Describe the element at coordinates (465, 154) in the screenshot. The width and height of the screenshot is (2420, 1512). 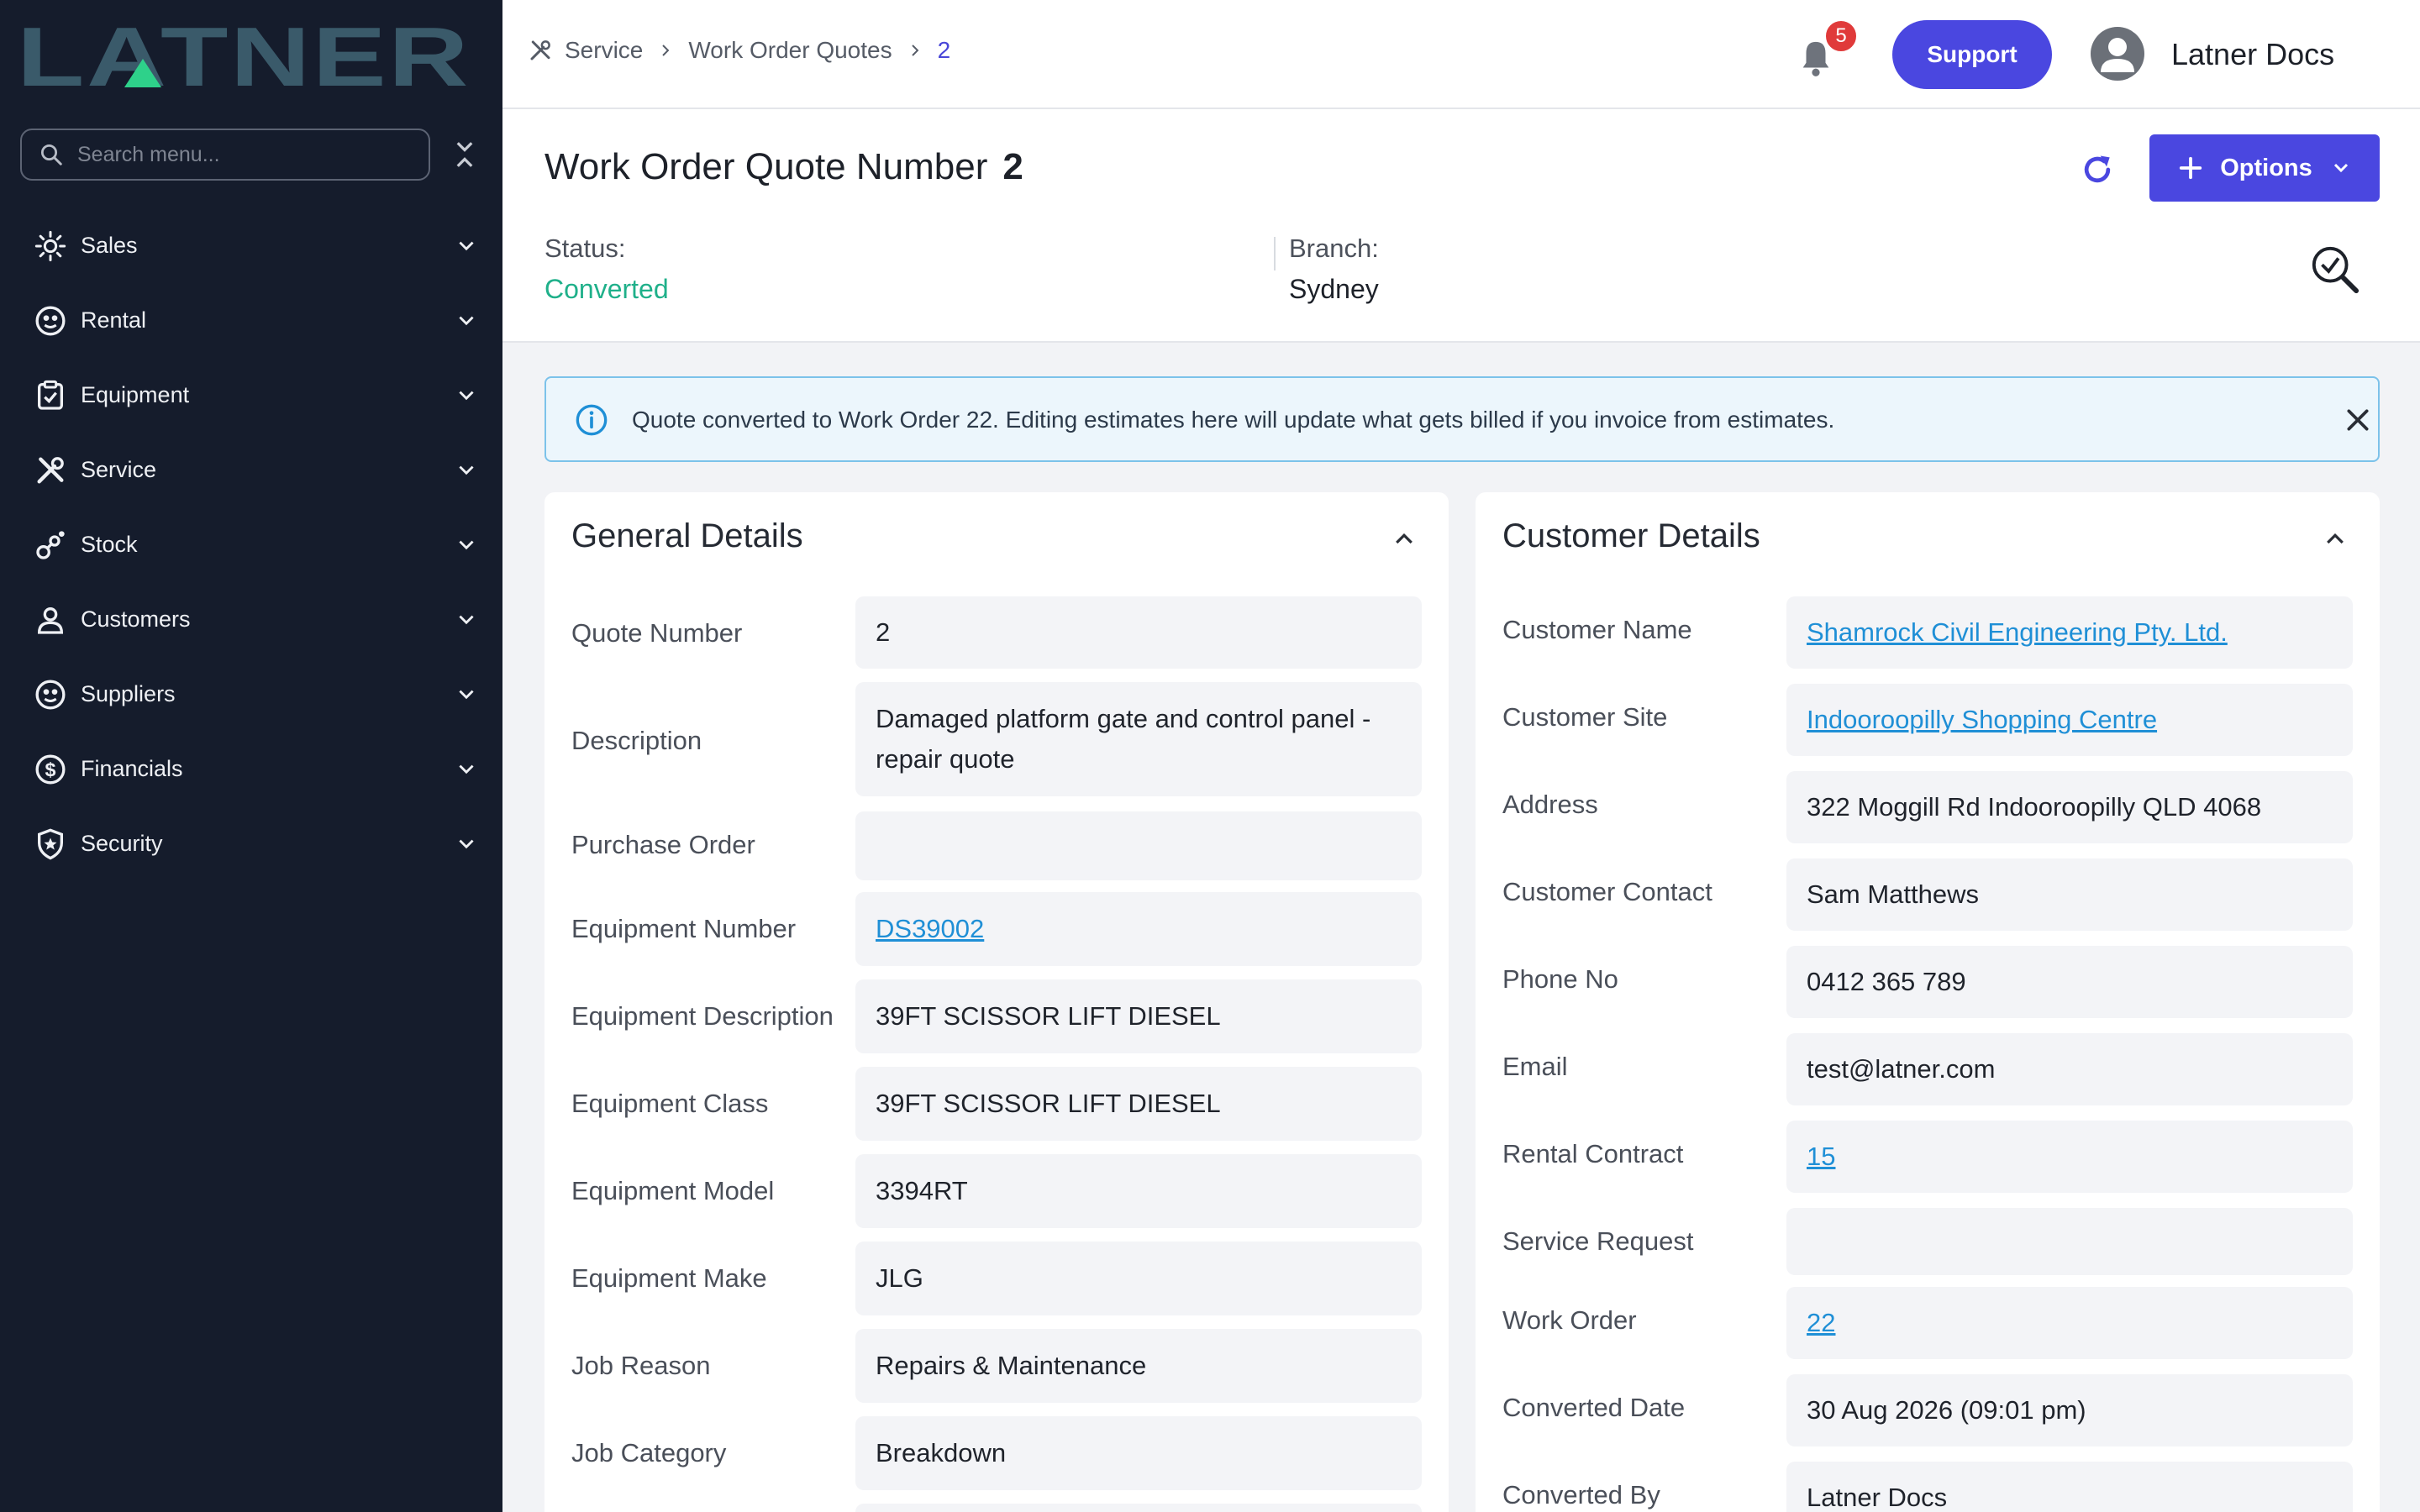
I see `collapse-sidebar-icon` at that location.